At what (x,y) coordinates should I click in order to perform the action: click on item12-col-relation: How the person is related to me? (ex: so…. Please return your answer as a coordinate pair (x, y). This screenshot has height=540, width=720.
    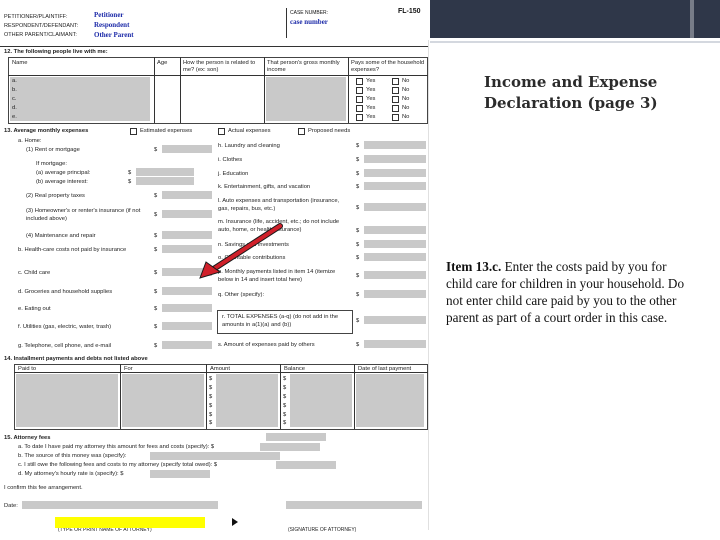
    Looking at the image, I should click on (219, 66).